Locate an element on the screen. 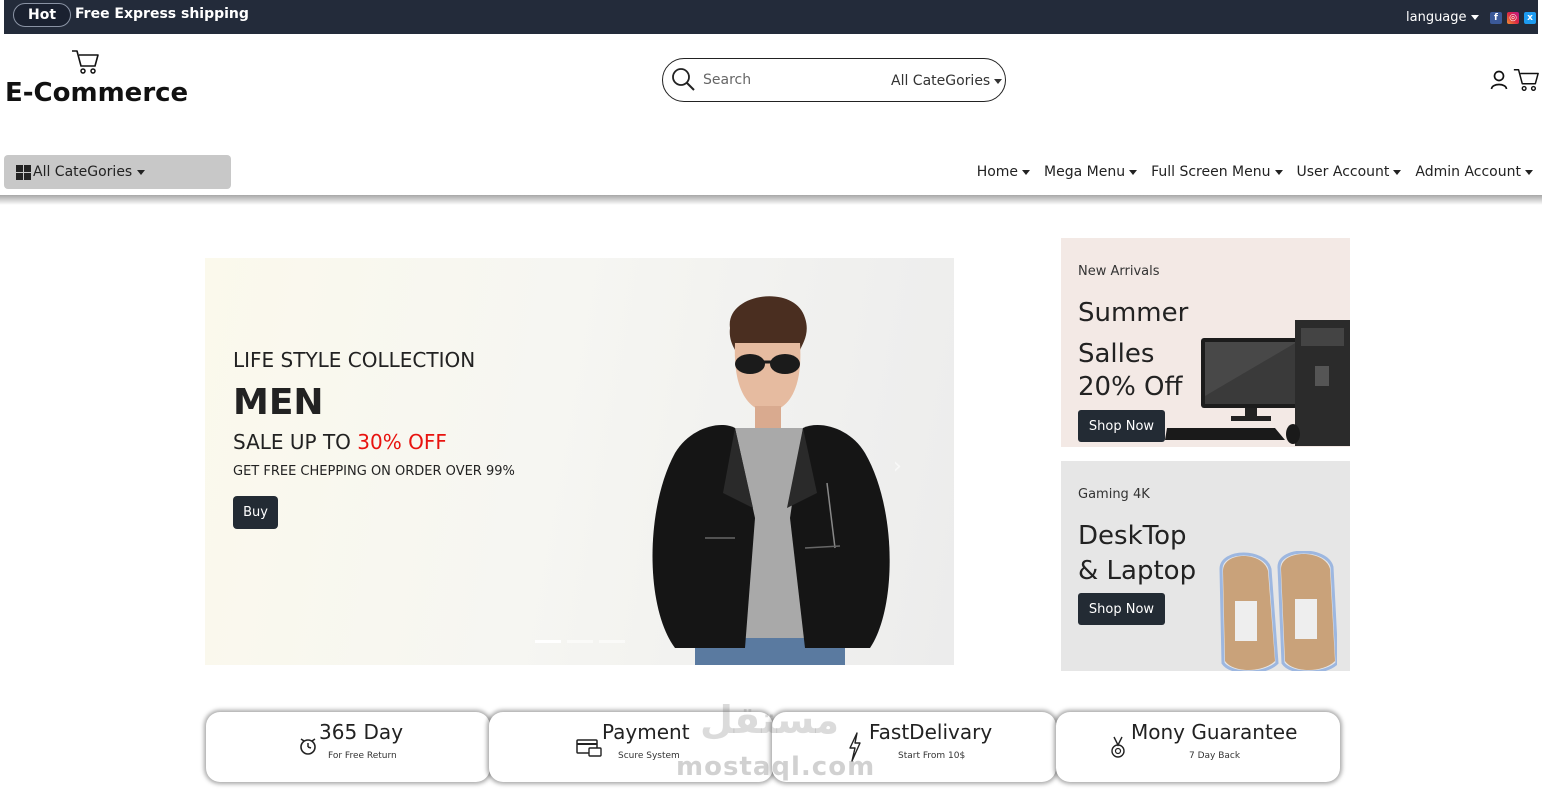 This screenshot has width=1542, height=801. promo-line: & Laptop is located at coordinates (1137, 571).